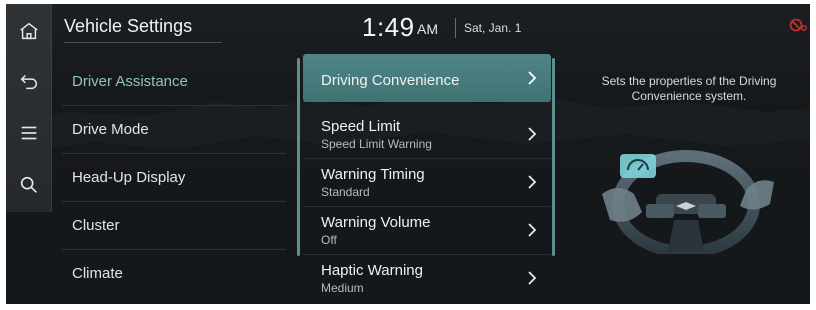 The width and height of the screenshot is (816, 310). I want to click on setting-value: Speed Limit Warning, so click(376, 144).